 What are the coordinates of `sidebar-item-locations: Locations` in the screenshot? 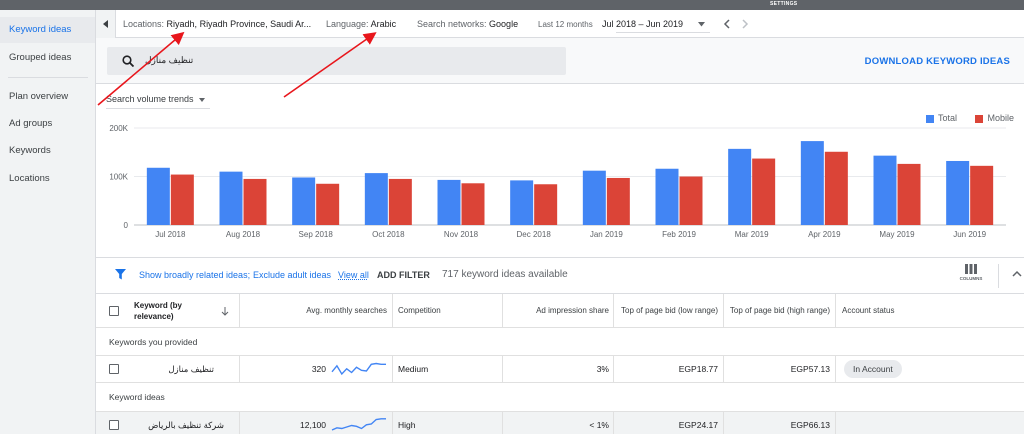 It's located at (47, 179).